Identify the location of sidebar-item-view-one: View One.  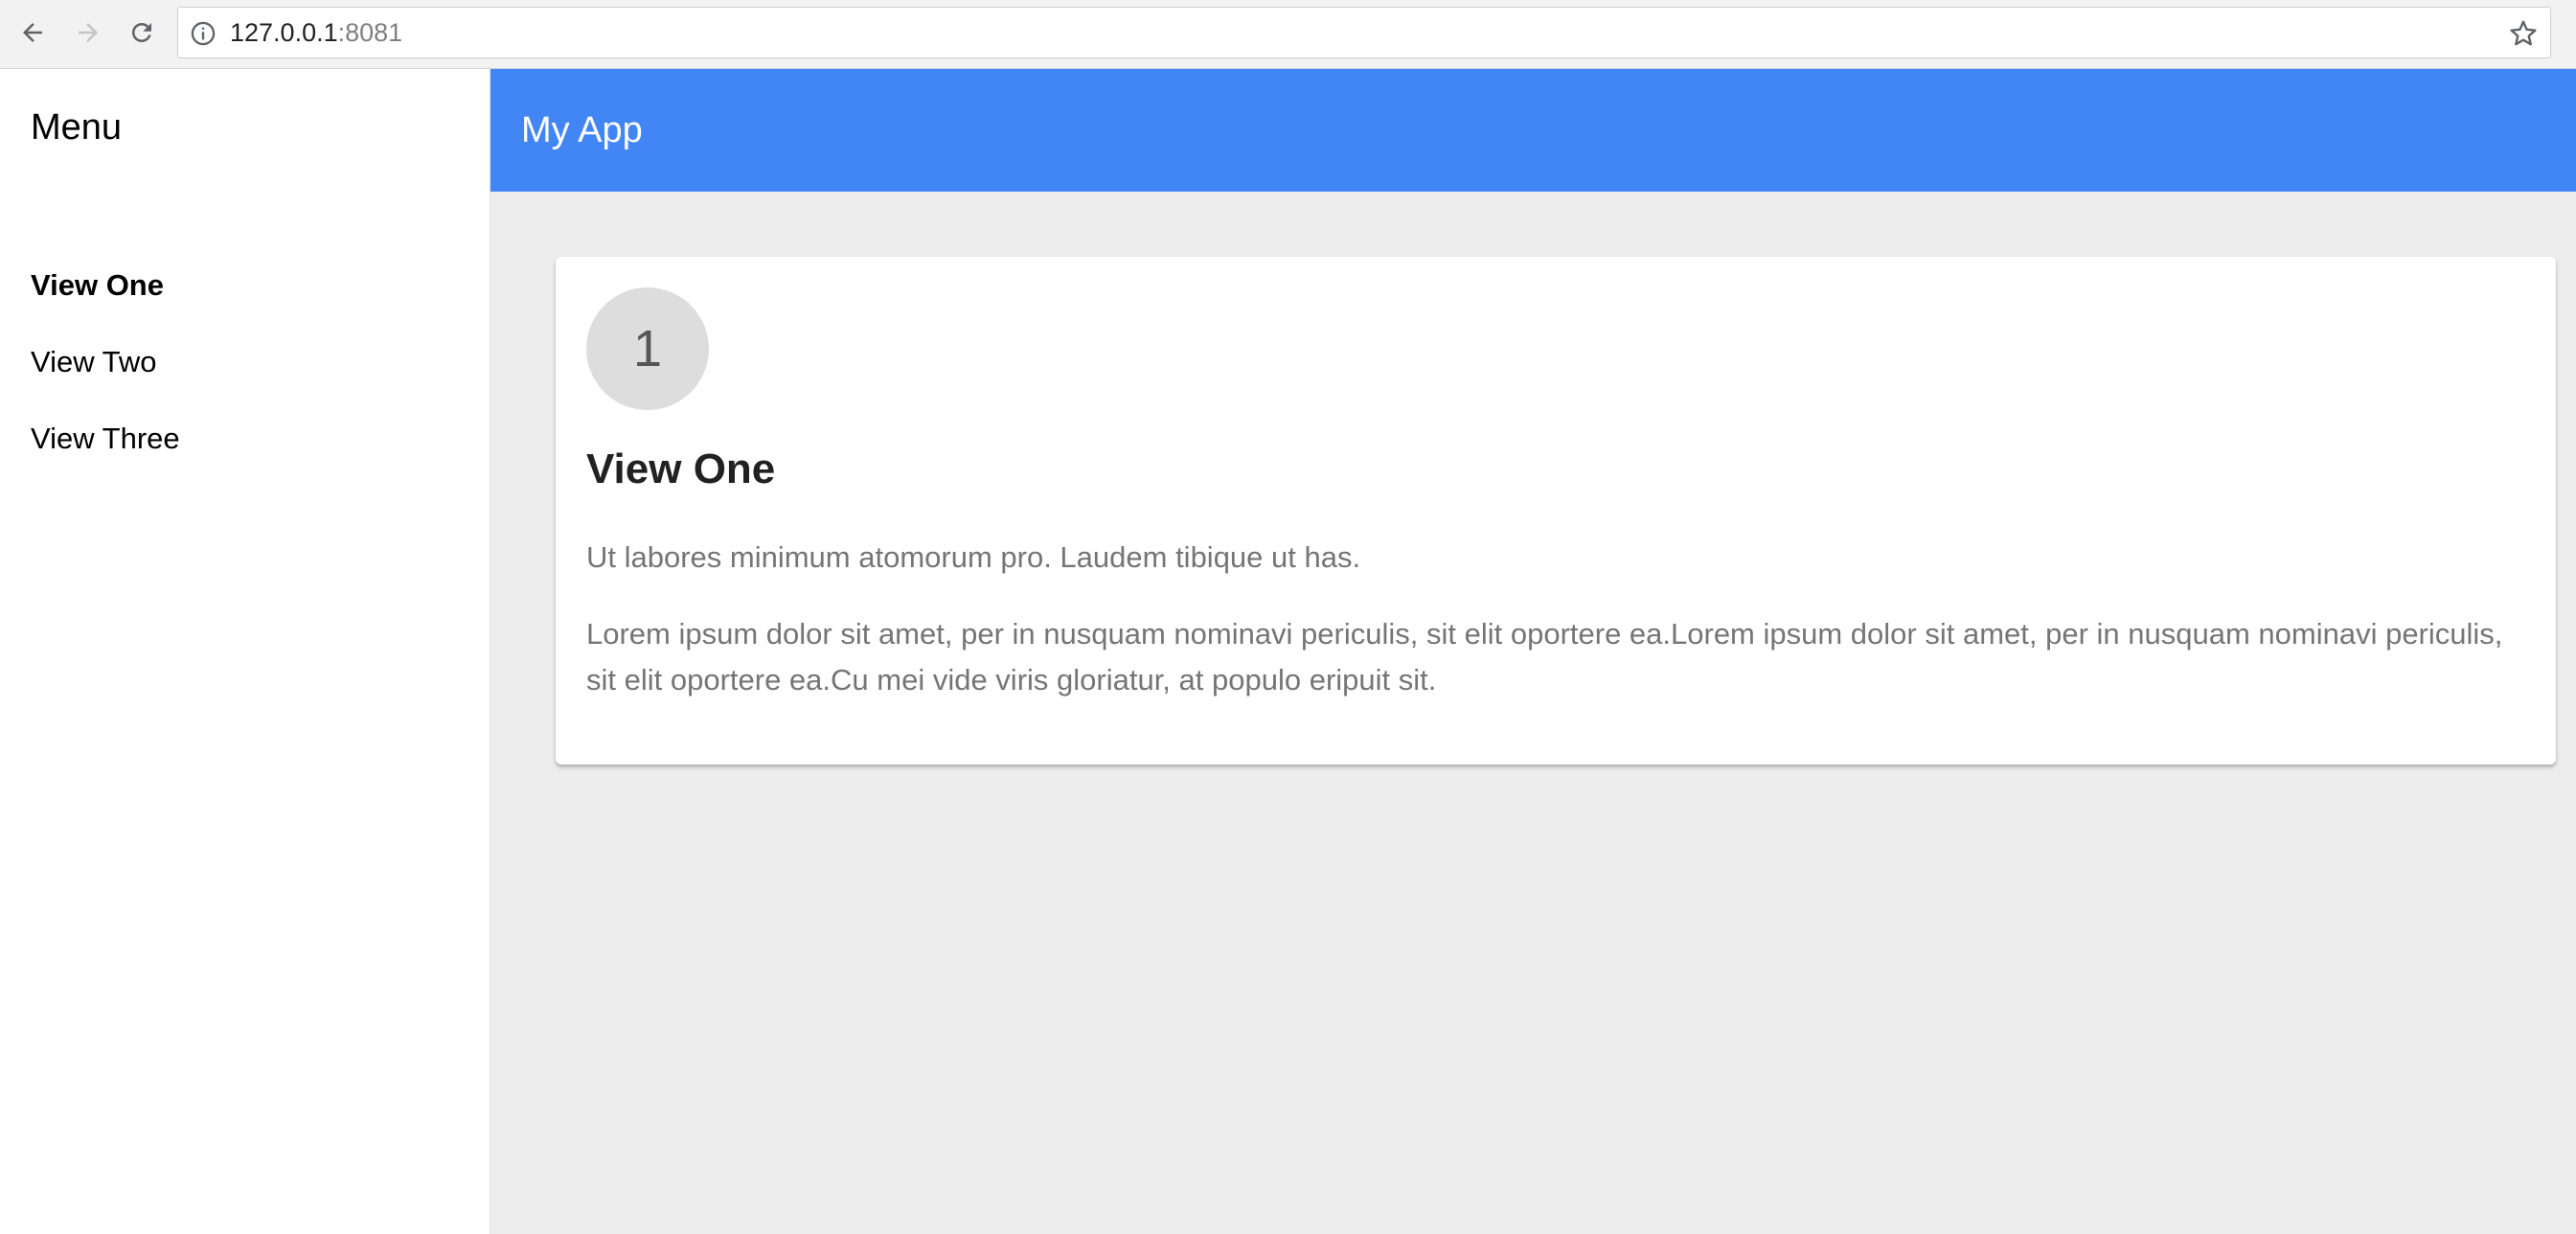
(245, 285).